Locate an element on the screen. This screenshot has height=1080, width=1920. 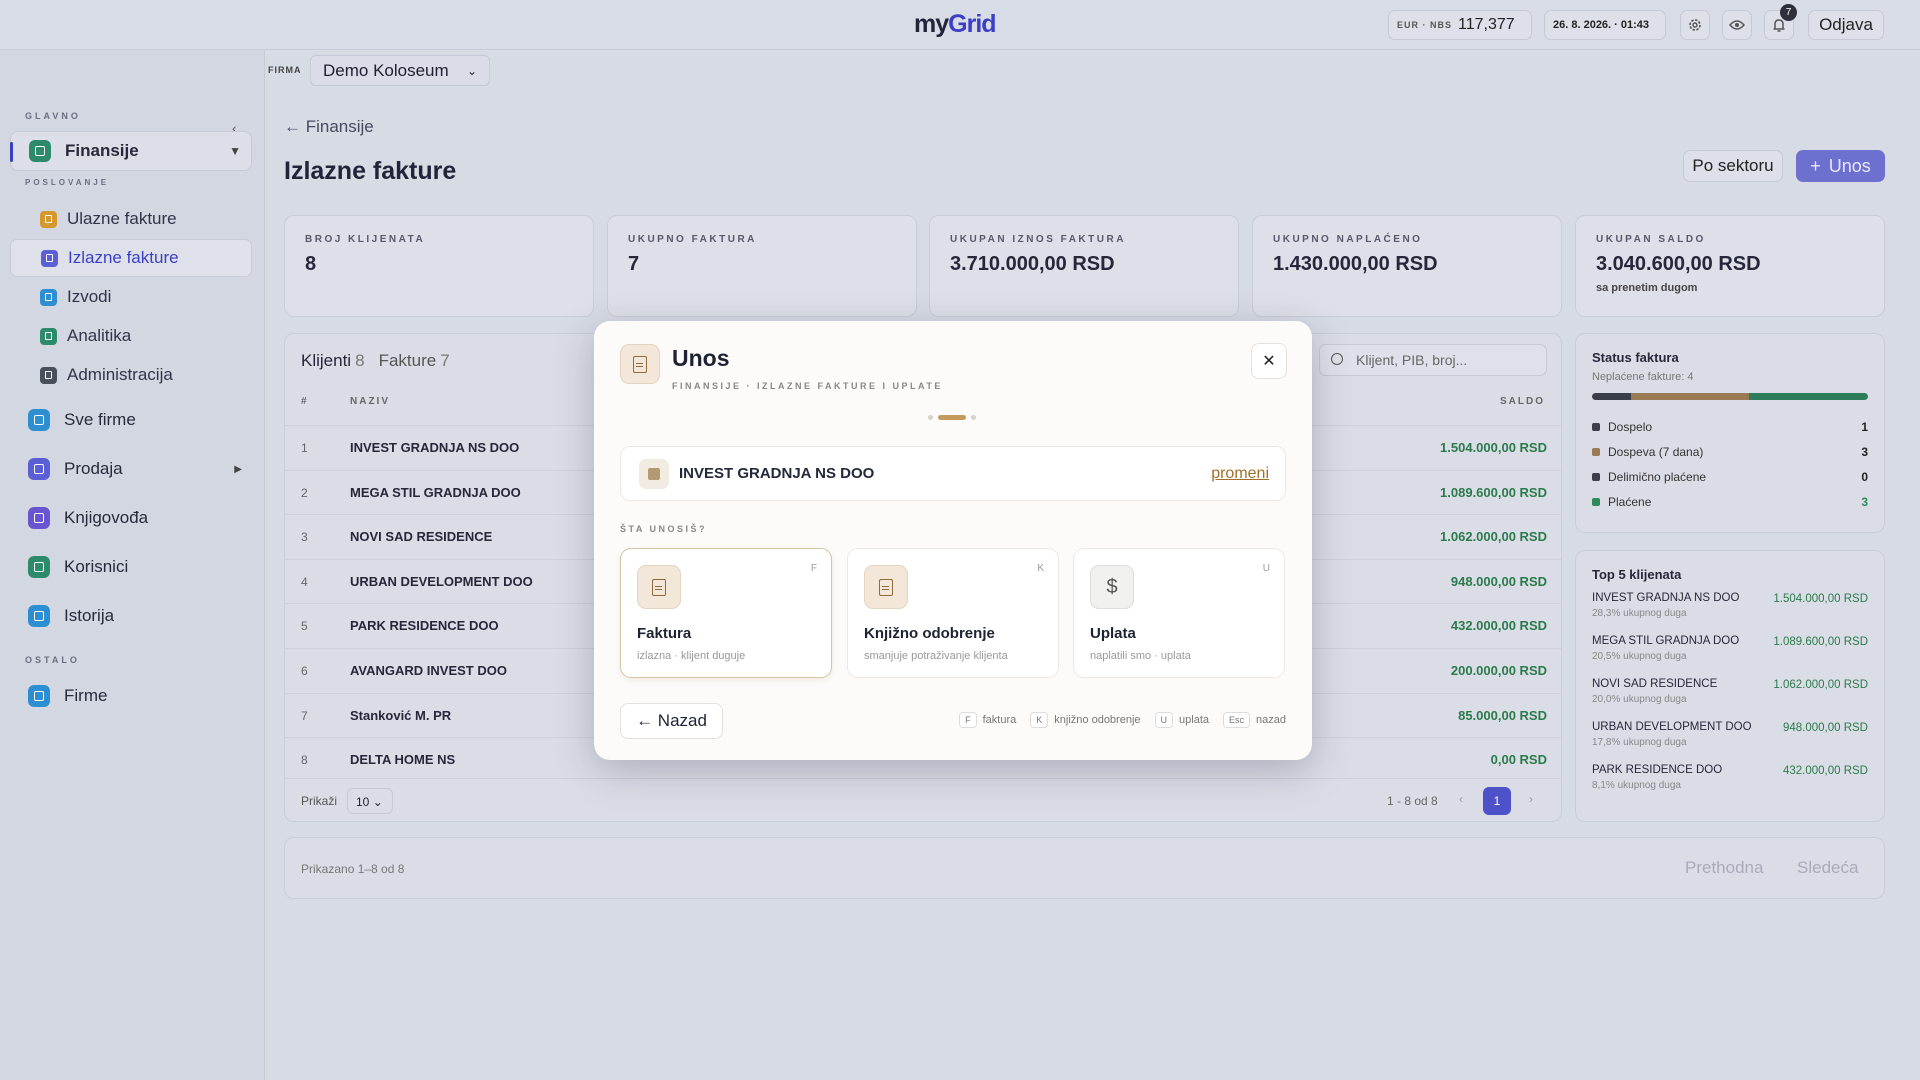
modal-title: Unos is located at coordinates (701, 358).